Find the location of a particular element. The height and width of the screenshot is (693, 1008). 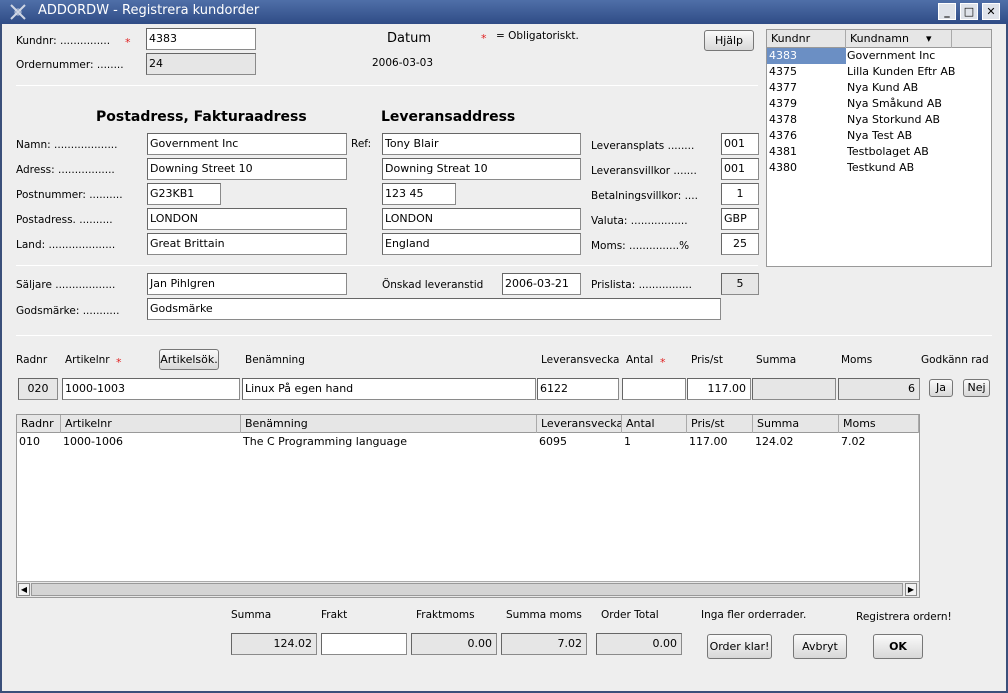

customer-nr: 4379 is located at coordinates (783, 103).